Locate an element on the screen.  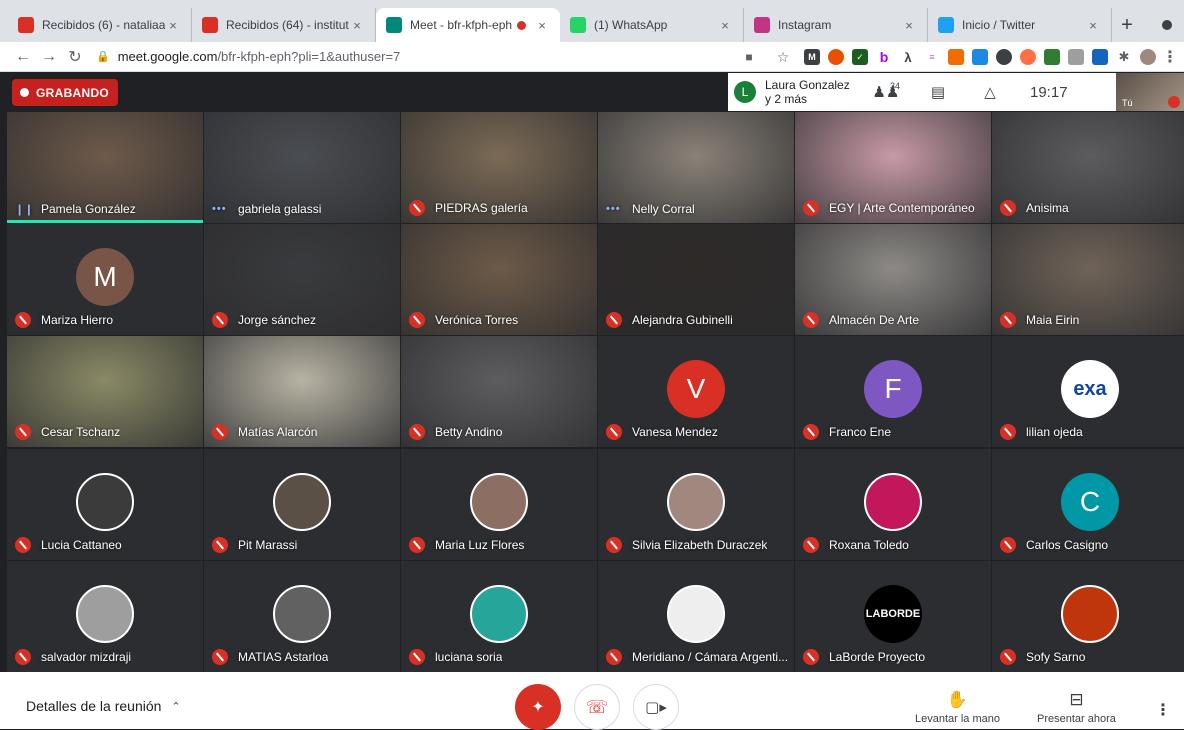
participant-tile: exa lilian ojeda is located at coordinates (1088, 391).